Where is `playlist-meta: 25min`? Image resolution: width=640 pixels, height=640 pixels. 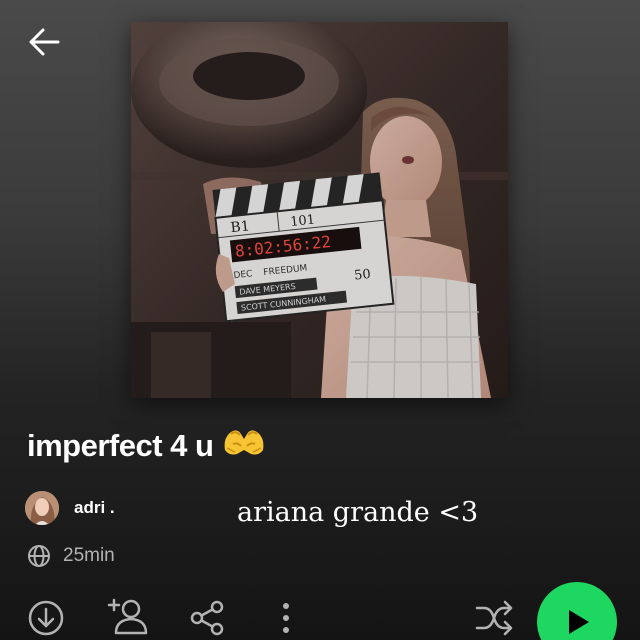 playlist-meta: 25min is located at coordinates (71, 556).